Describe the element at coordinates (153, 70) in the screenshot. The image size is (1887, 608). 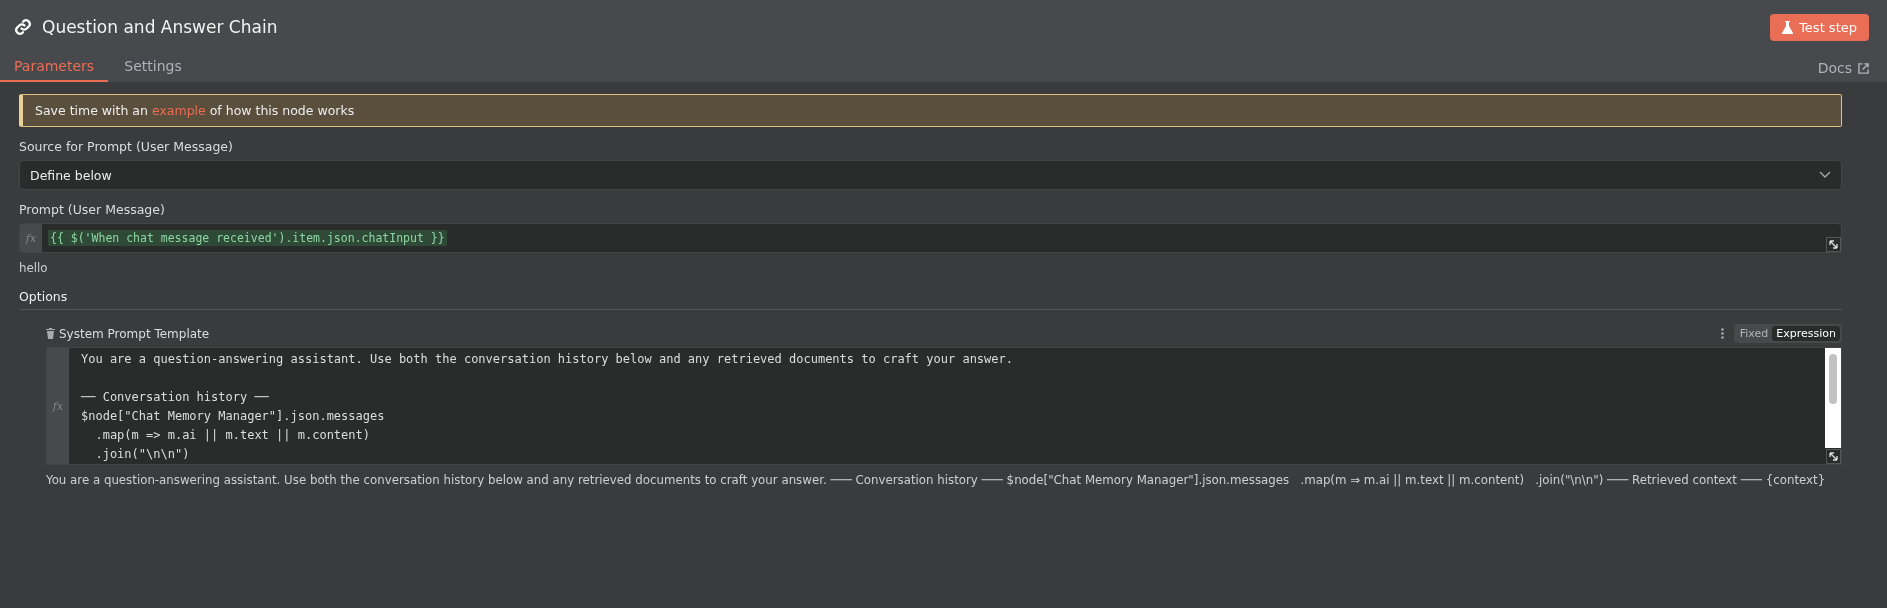
I see `tab: Settings` at that location.